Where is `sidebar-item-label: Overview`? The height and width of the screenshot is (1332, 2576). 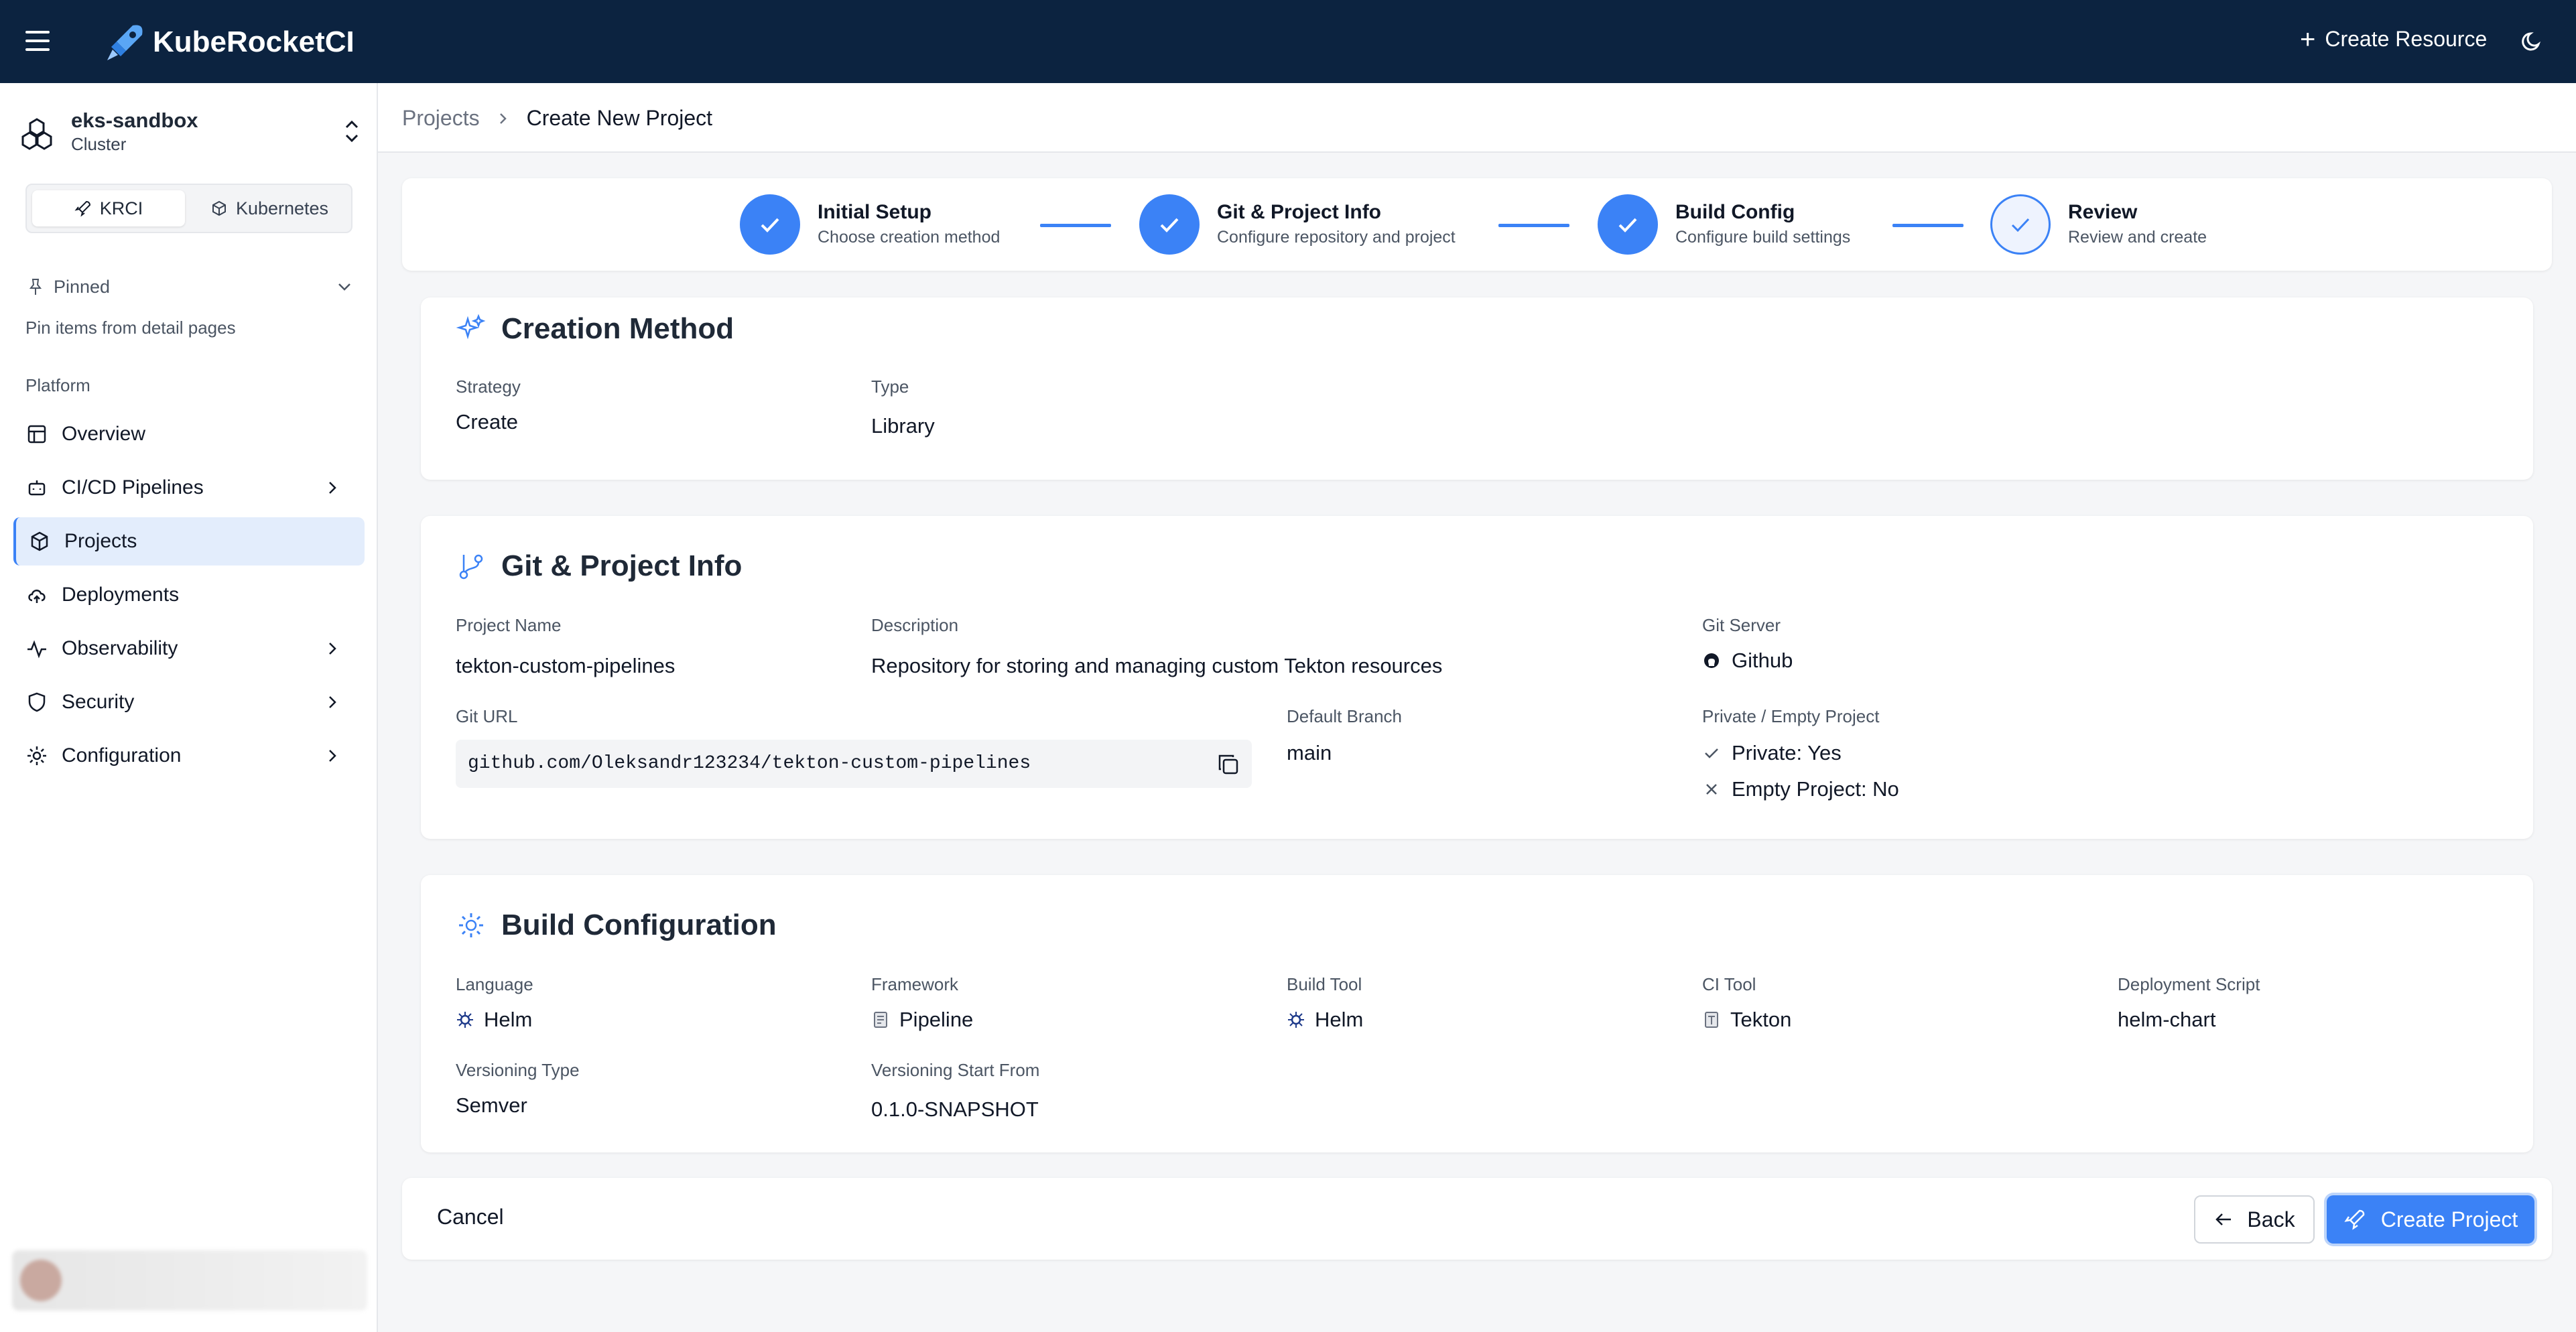 sidebar-item-label: Overview is located at coordinates (104, 434).